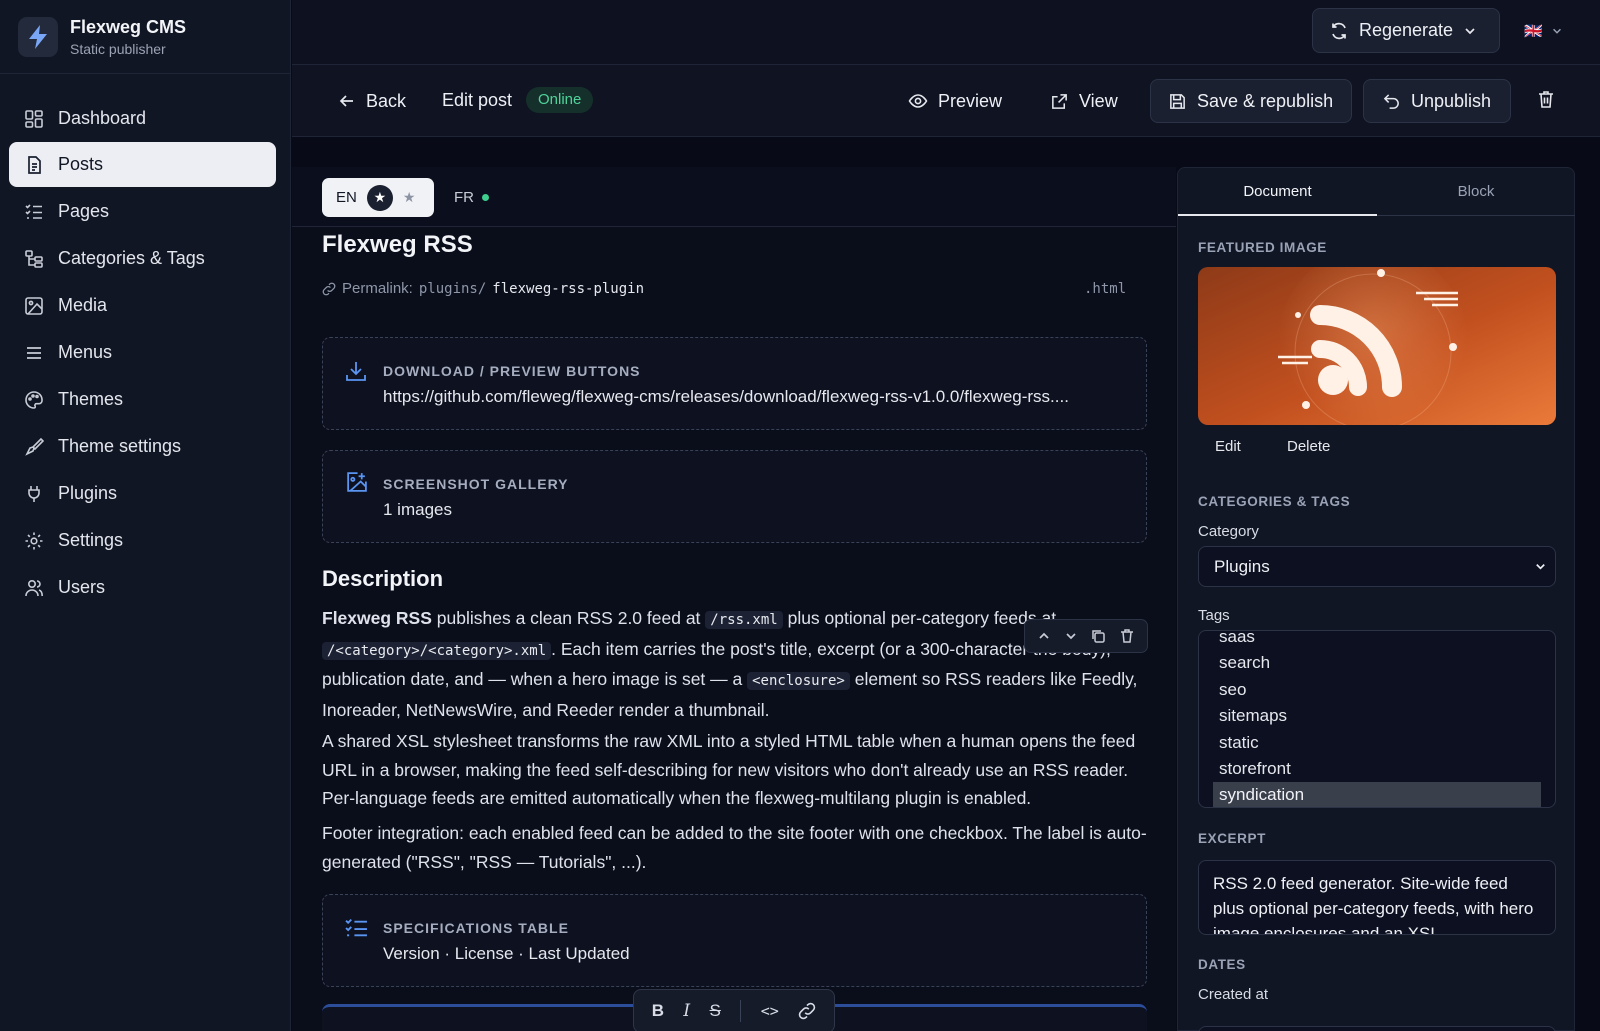 The width and height of the screenshot is (1600, 1031). I want to click on sidebar-item-label: Theme settings, so click(120, 446).